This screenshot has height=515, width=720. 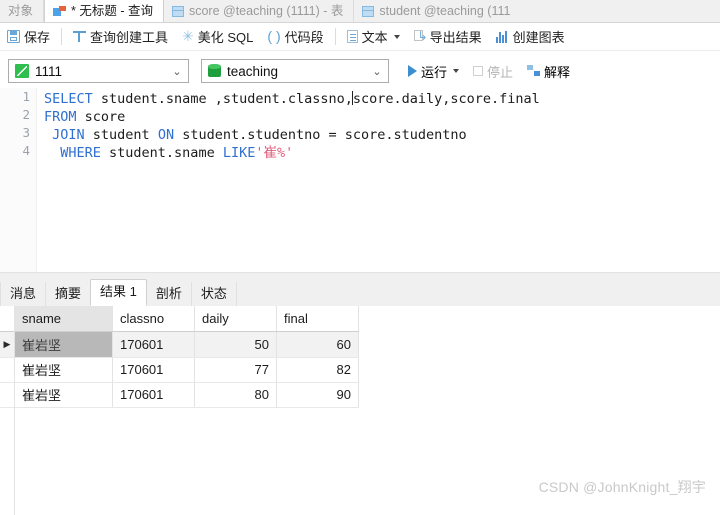 What do you see at coordinates (26, 132) in the screenshot?
I see `line-number: 3` at bounding box center [26, 132].